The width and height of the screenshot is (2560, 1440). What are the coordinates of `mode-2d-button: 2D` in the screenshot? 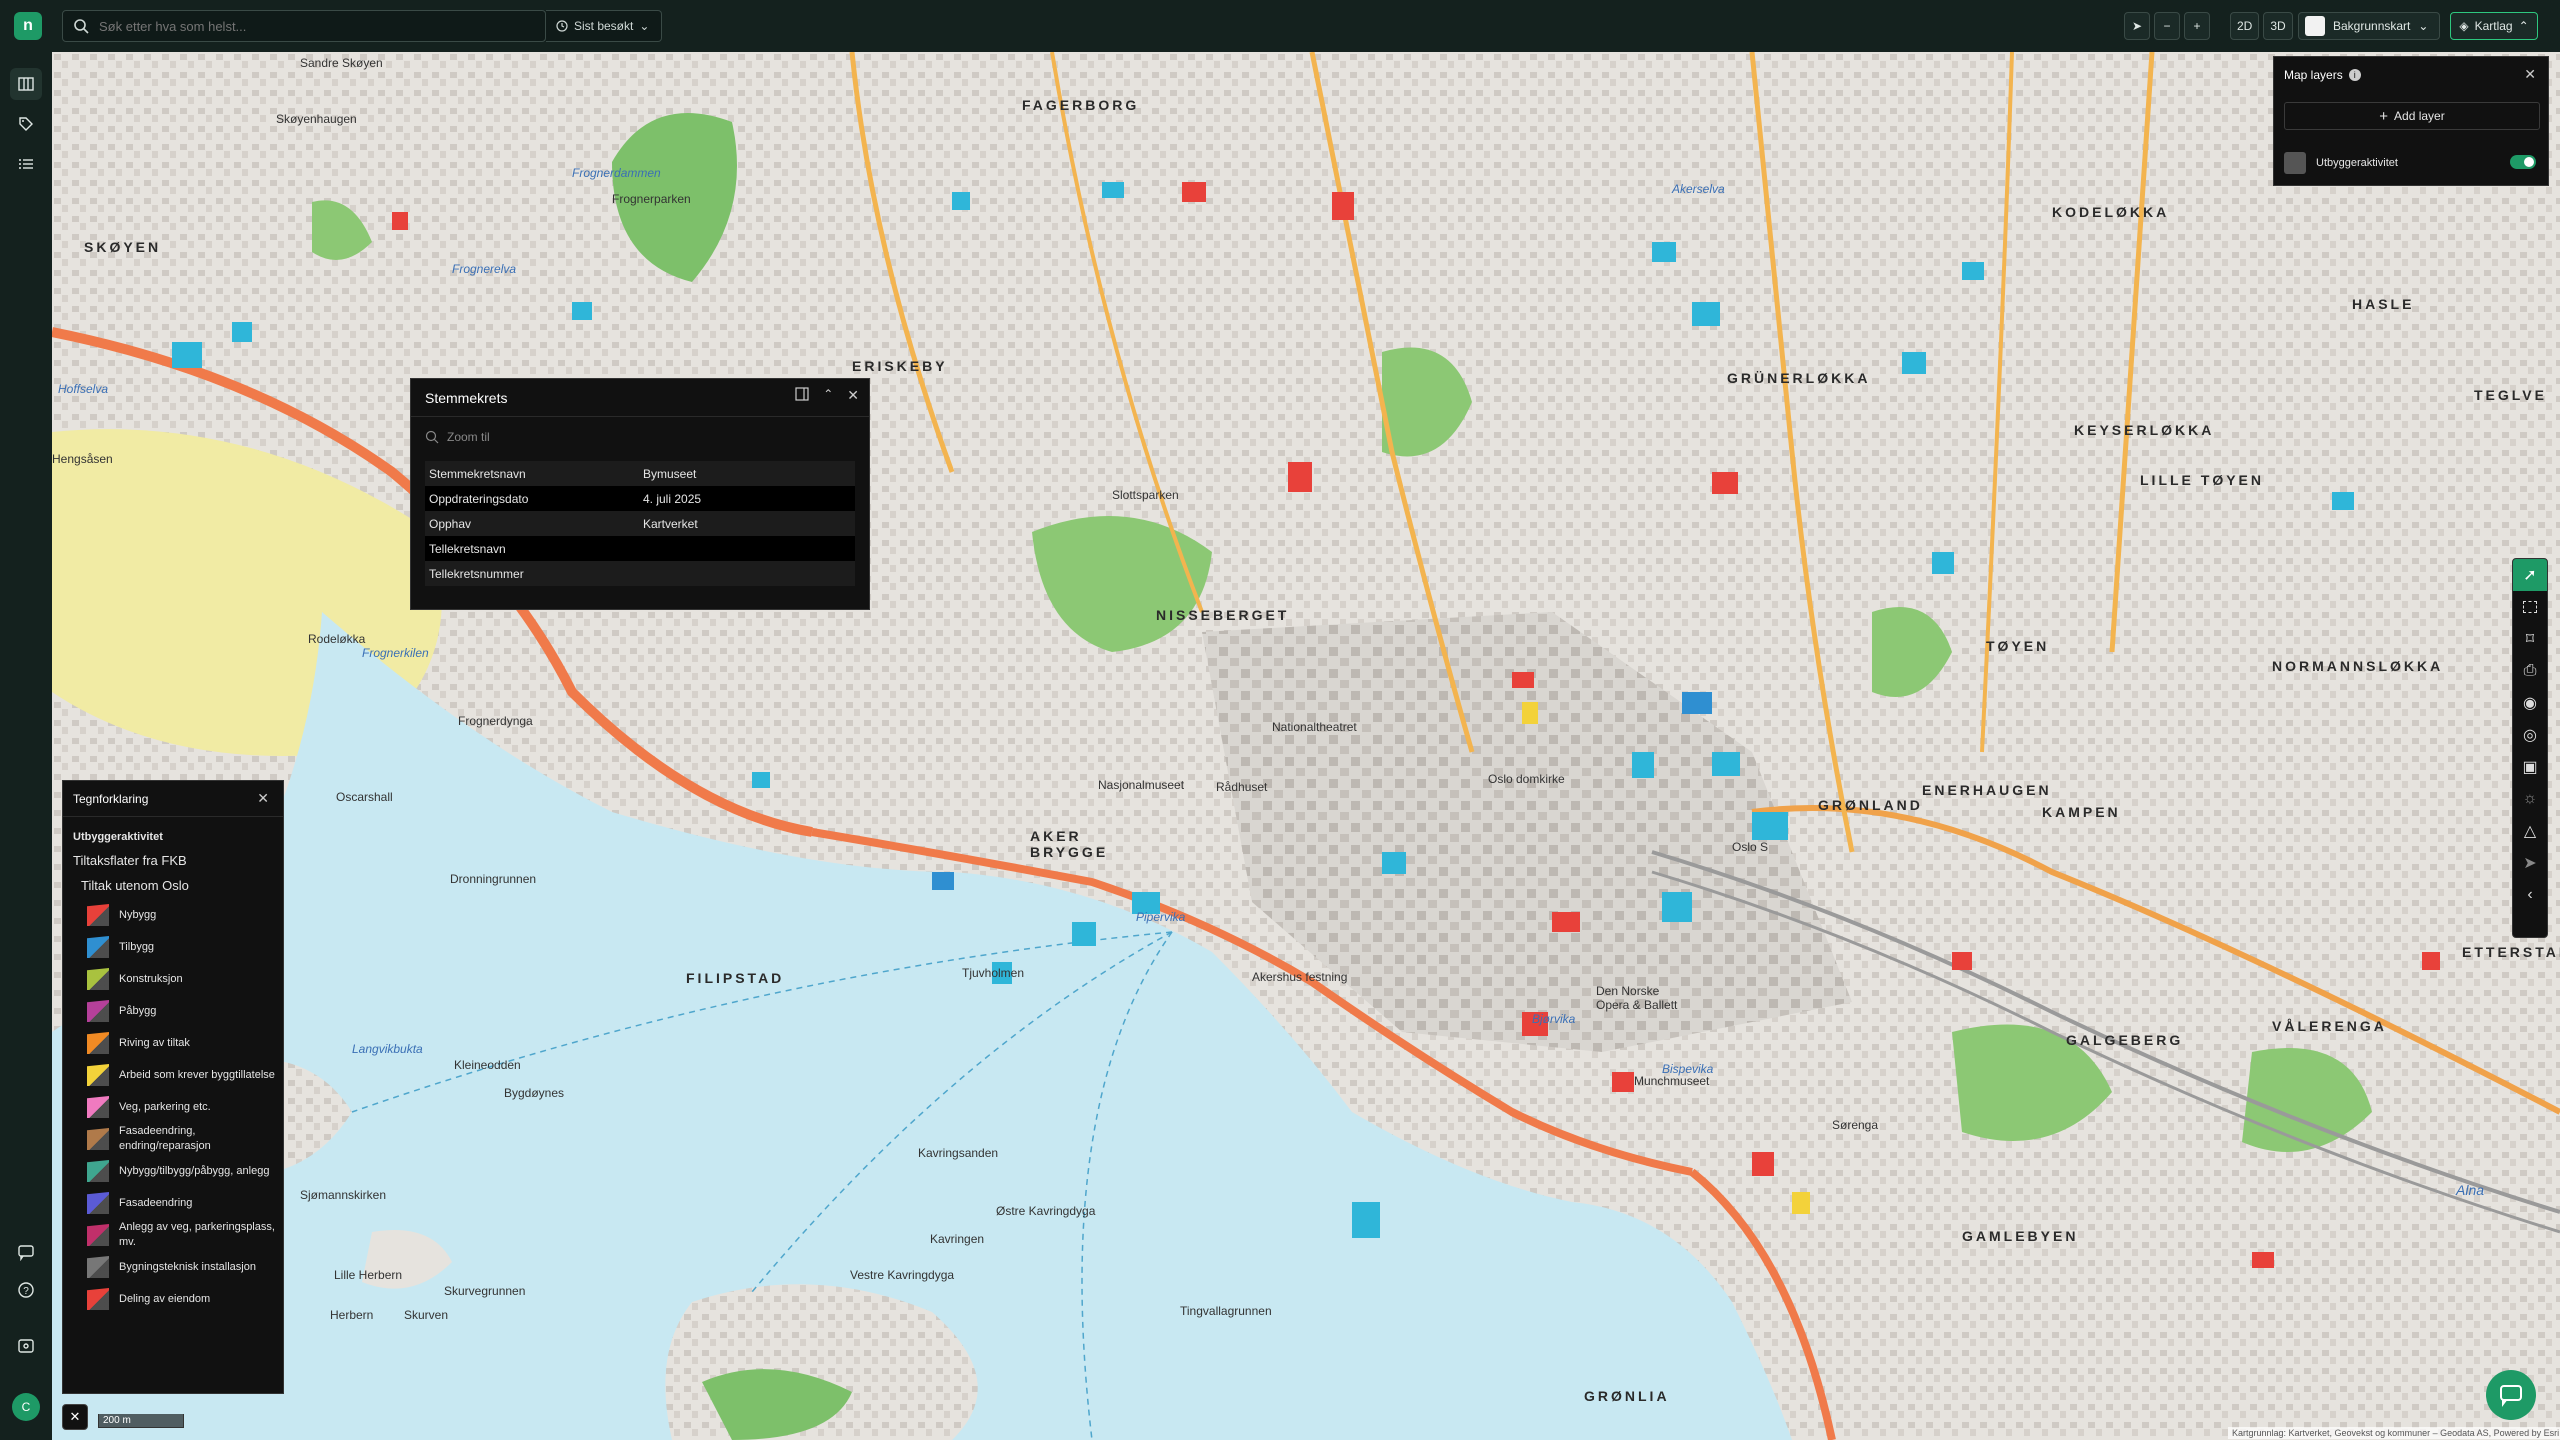 It's located at (2245, 26).